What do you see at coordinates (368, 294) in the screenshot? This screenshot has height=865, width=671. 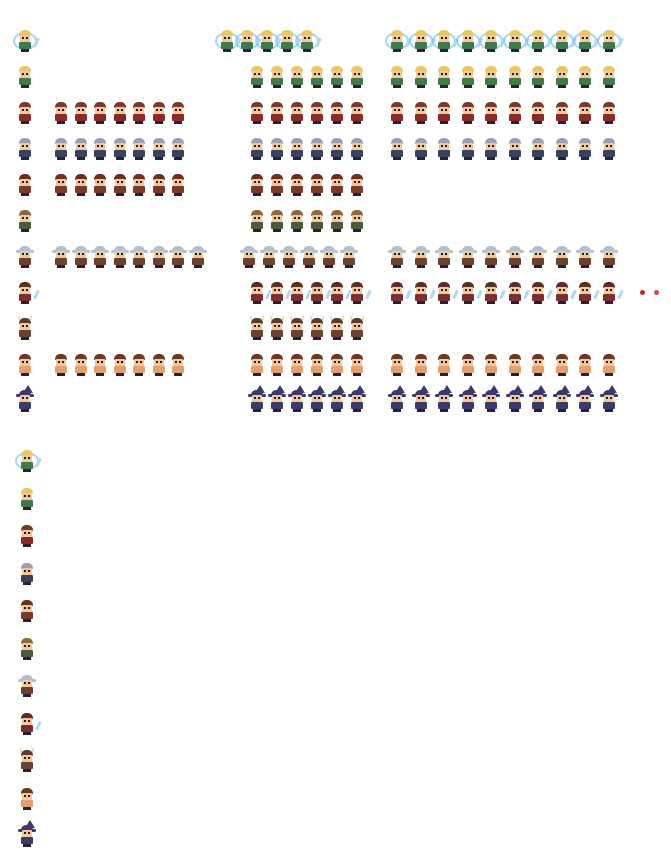 I see `sprite-weapon` at bounding box center [368, 294].